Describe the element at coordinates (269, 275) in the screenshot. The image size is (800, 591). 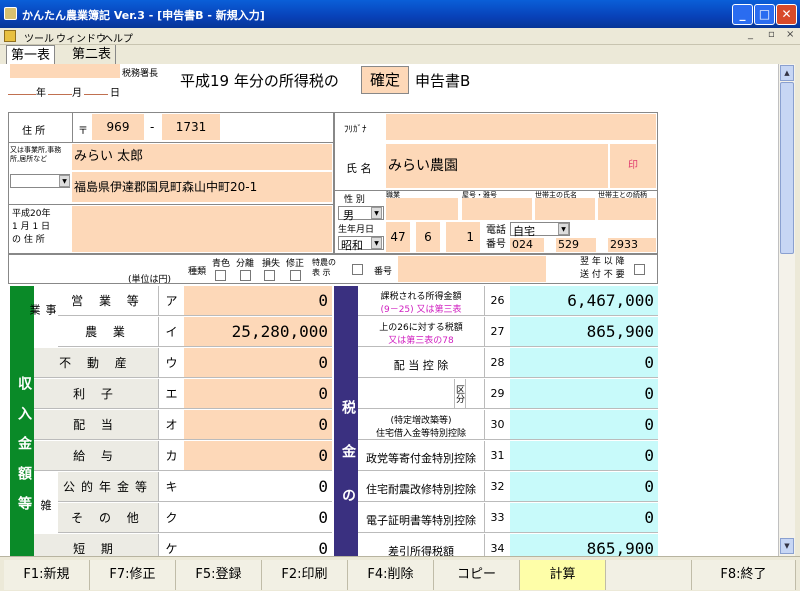
I see `loss-checkbox` at that location.